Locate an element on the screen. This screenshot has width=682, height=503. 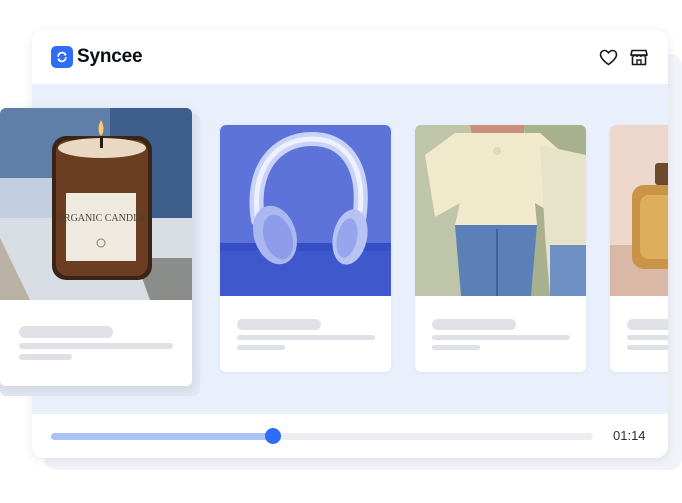
logo: Syncee is located at coordinates (97, 57).